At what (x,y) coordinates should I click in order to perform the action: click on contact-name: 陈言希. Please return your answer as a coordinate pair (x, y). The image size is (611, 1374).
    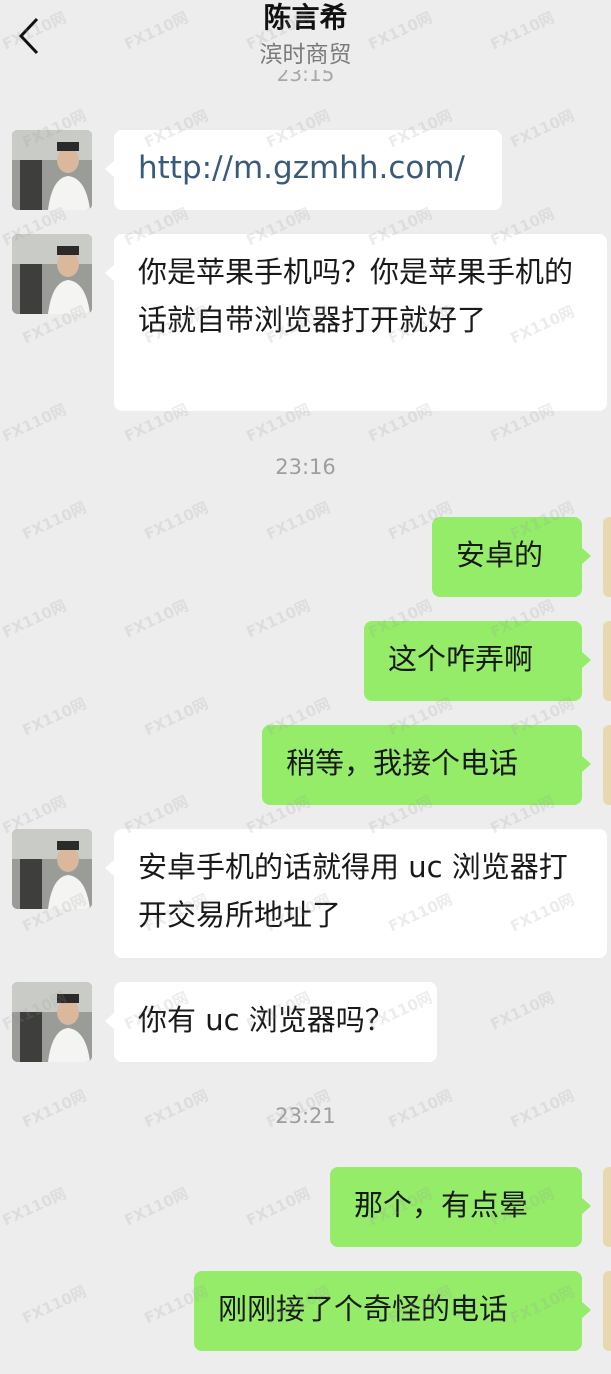
    Looking at the image, I should click on (305, 17).